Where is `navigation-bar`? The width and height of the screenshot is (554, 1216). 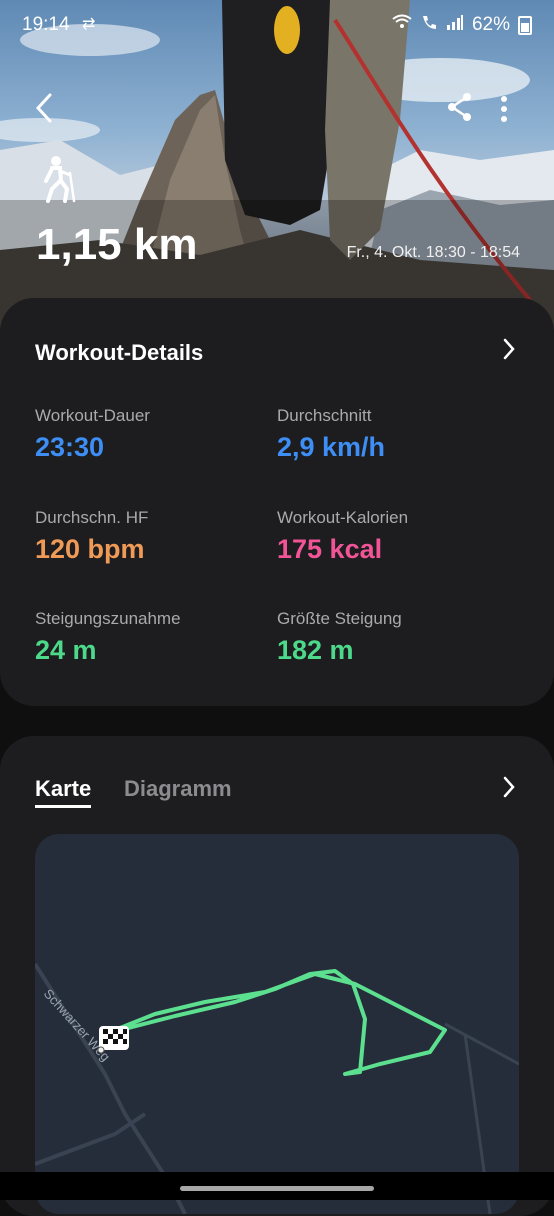
navigation-bar is located at coordinates (277, 1186).